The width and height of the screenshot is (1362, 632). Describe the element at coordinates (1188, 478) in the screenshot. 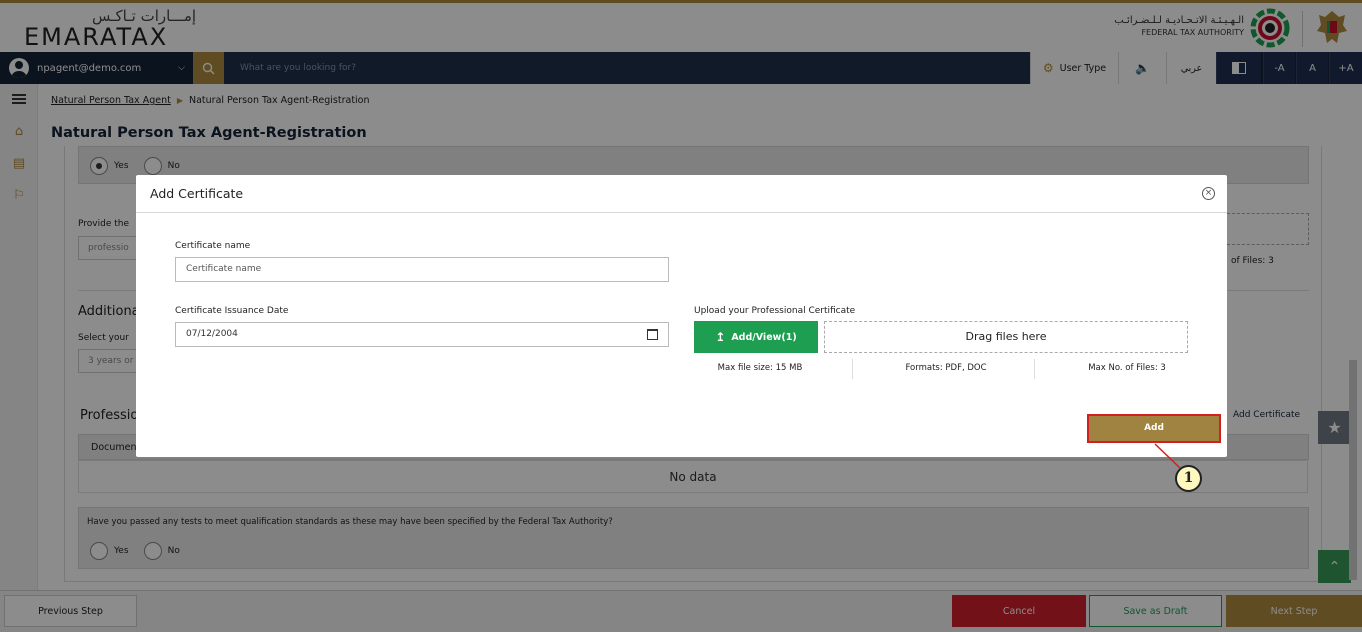

I see `step-marker: 1` at that location.